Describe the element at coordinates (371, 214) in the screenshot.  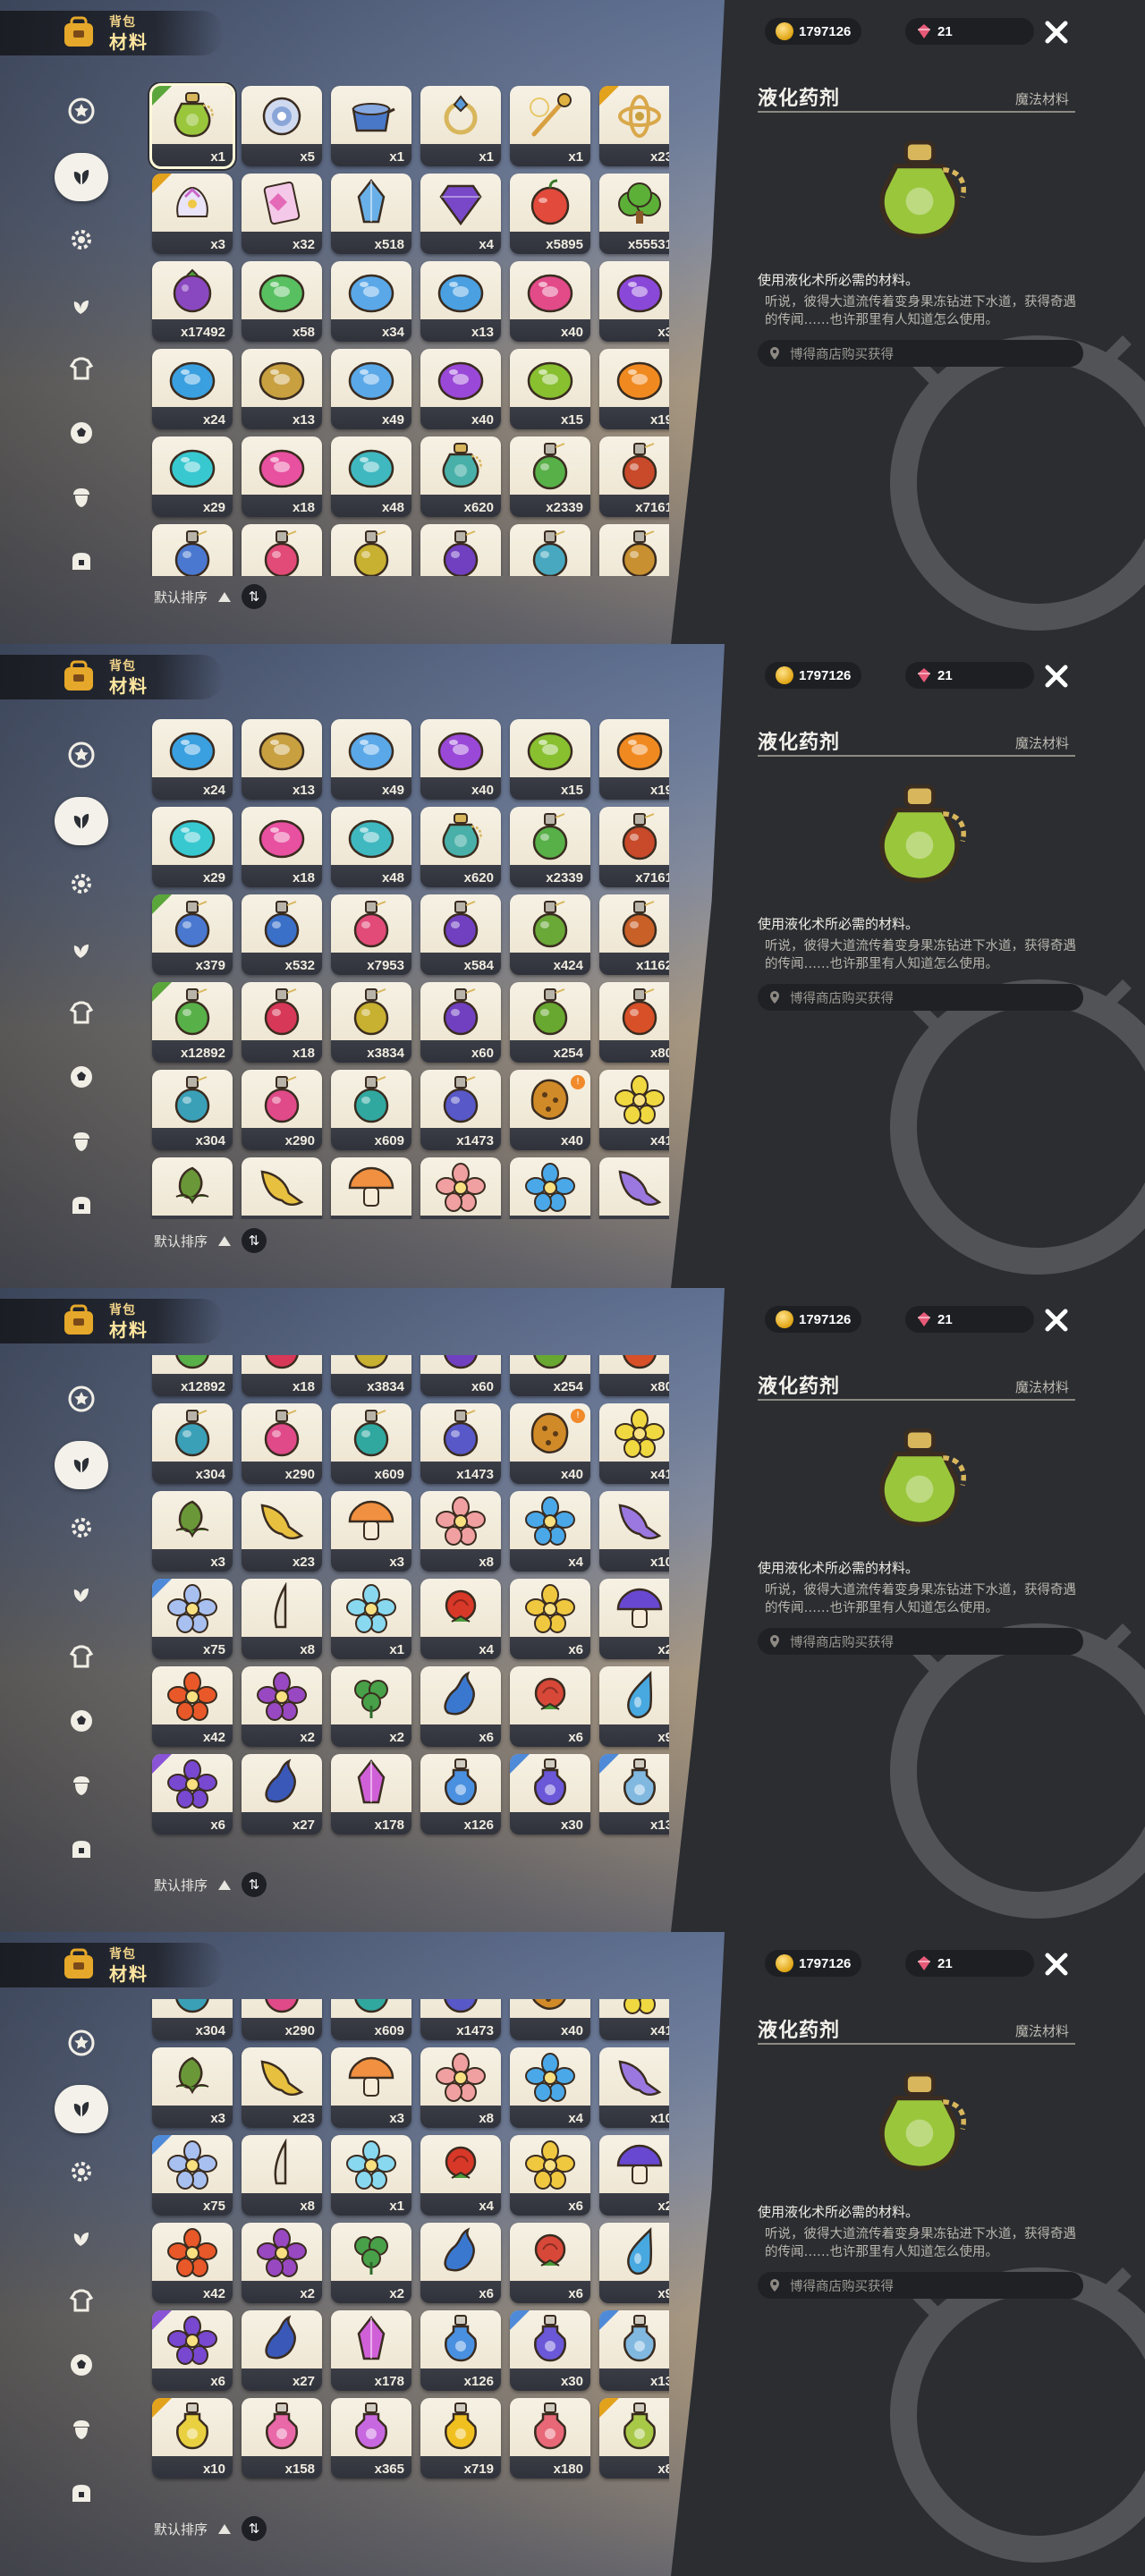
I see `item-slot: x518` at that location.